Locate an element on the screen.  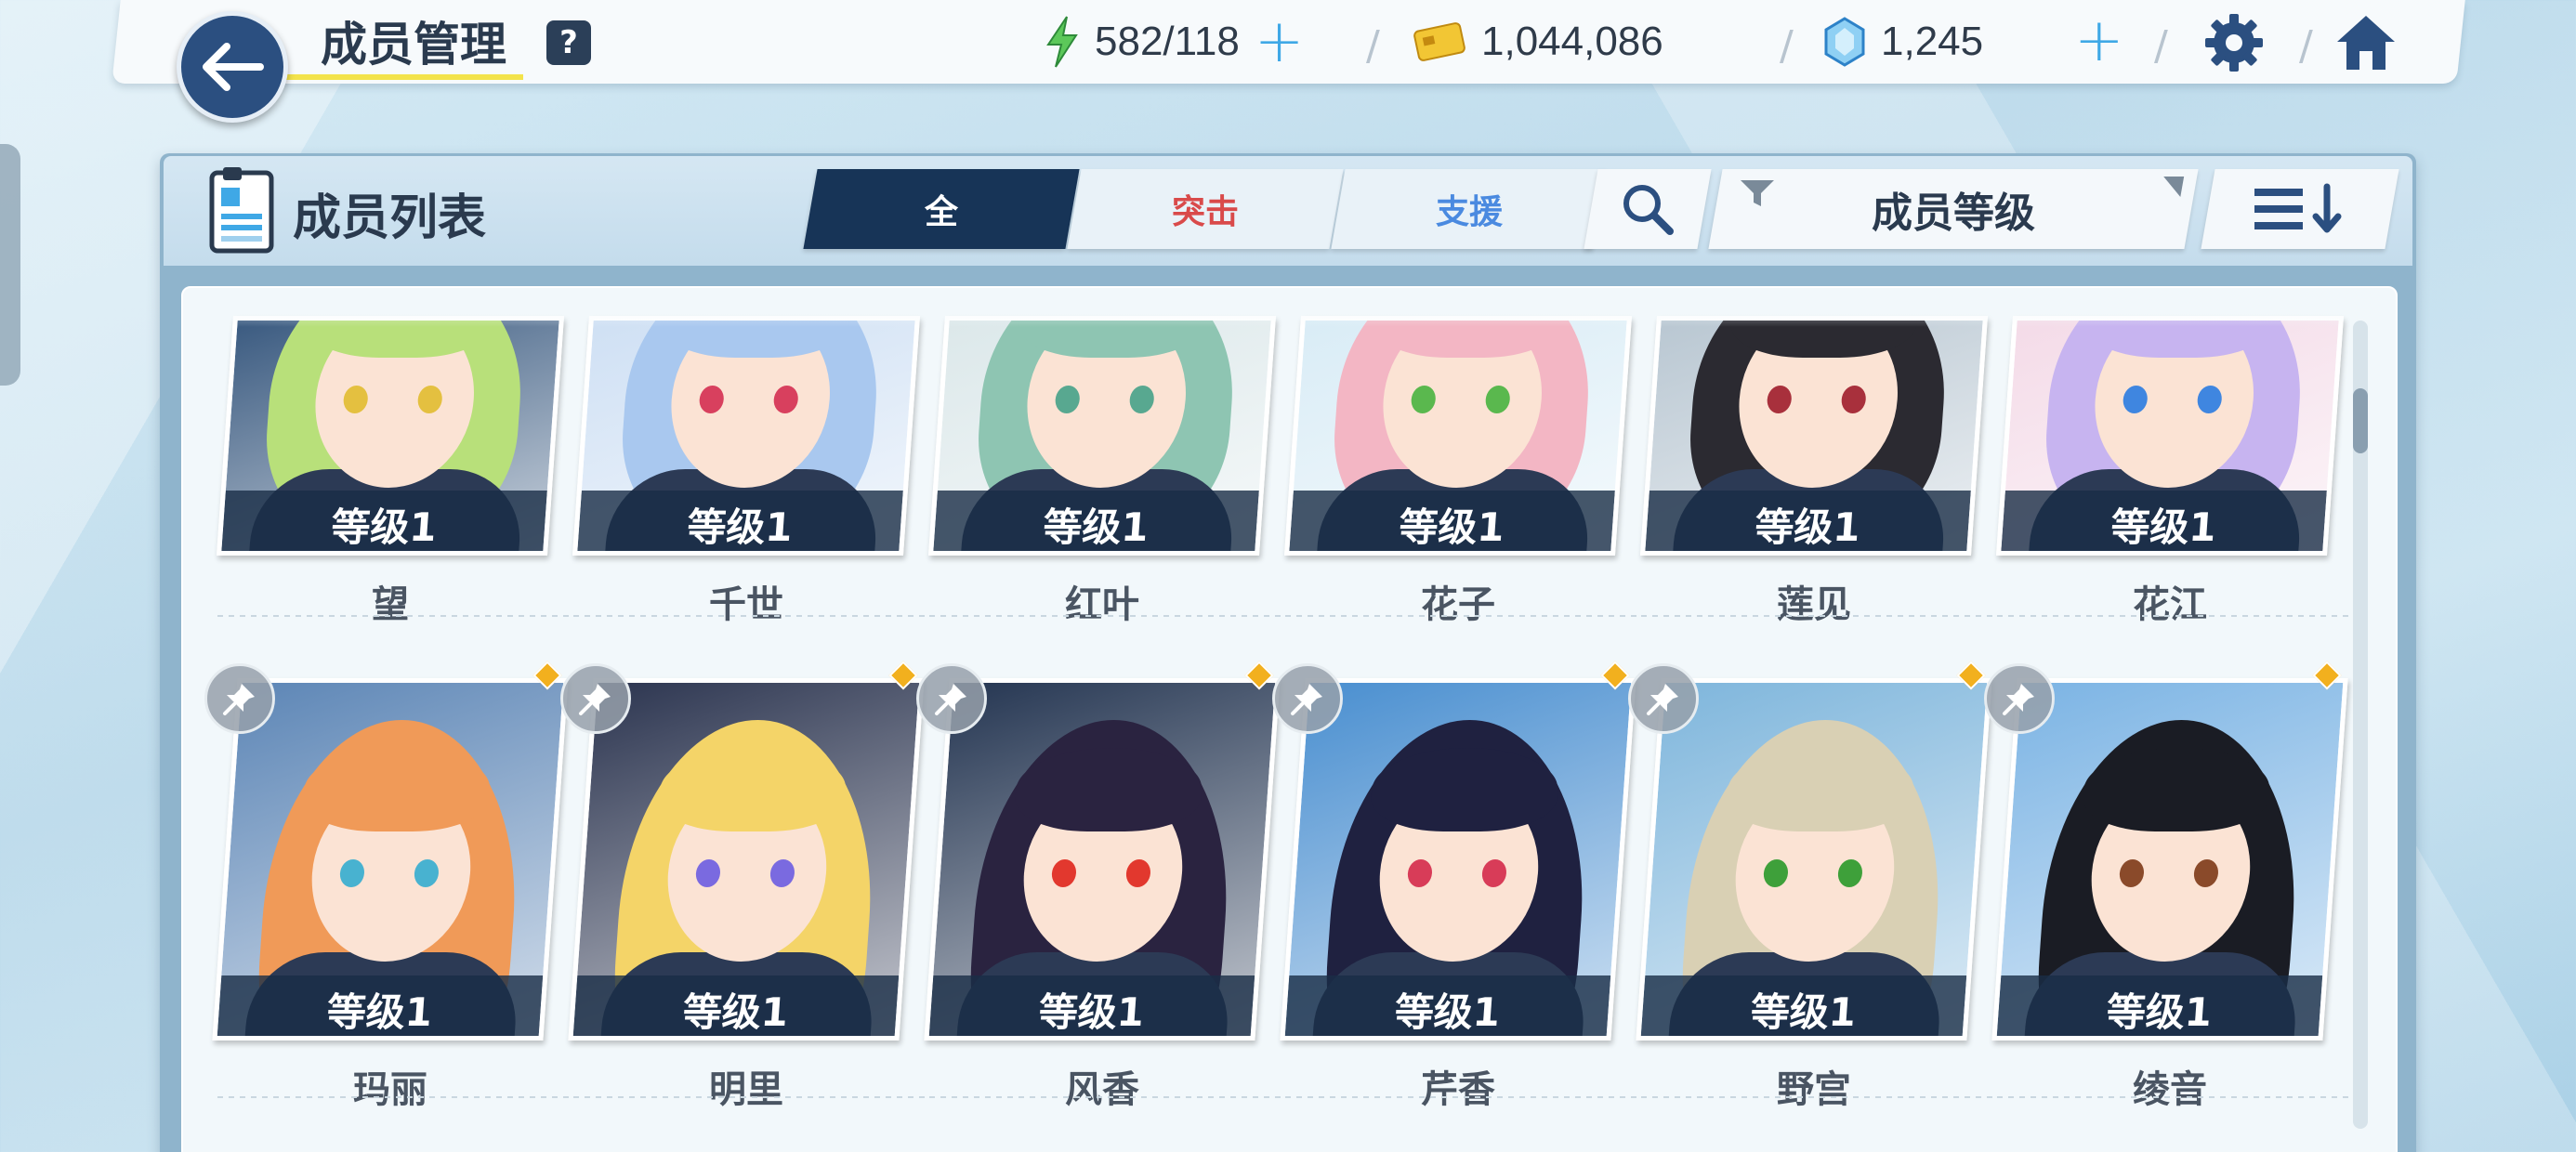
gear-icon is located at coordinates (2234, 43).